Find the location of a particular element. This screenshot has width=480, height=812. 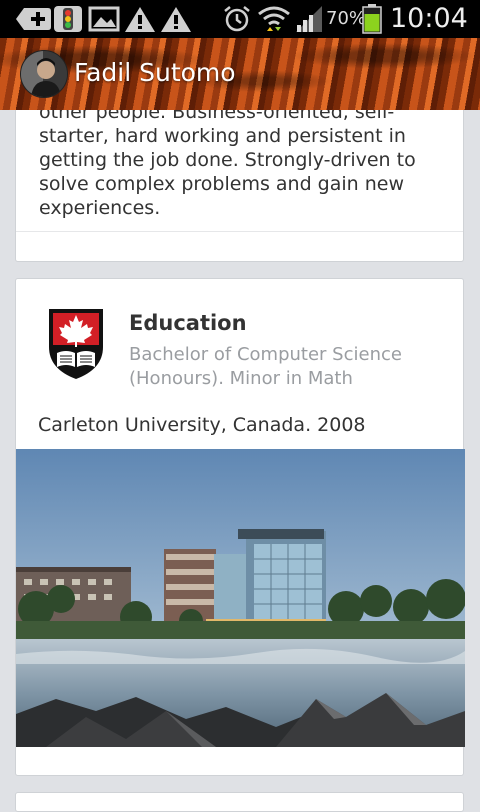

university-shield-logo is located at coordinates (76, 344).